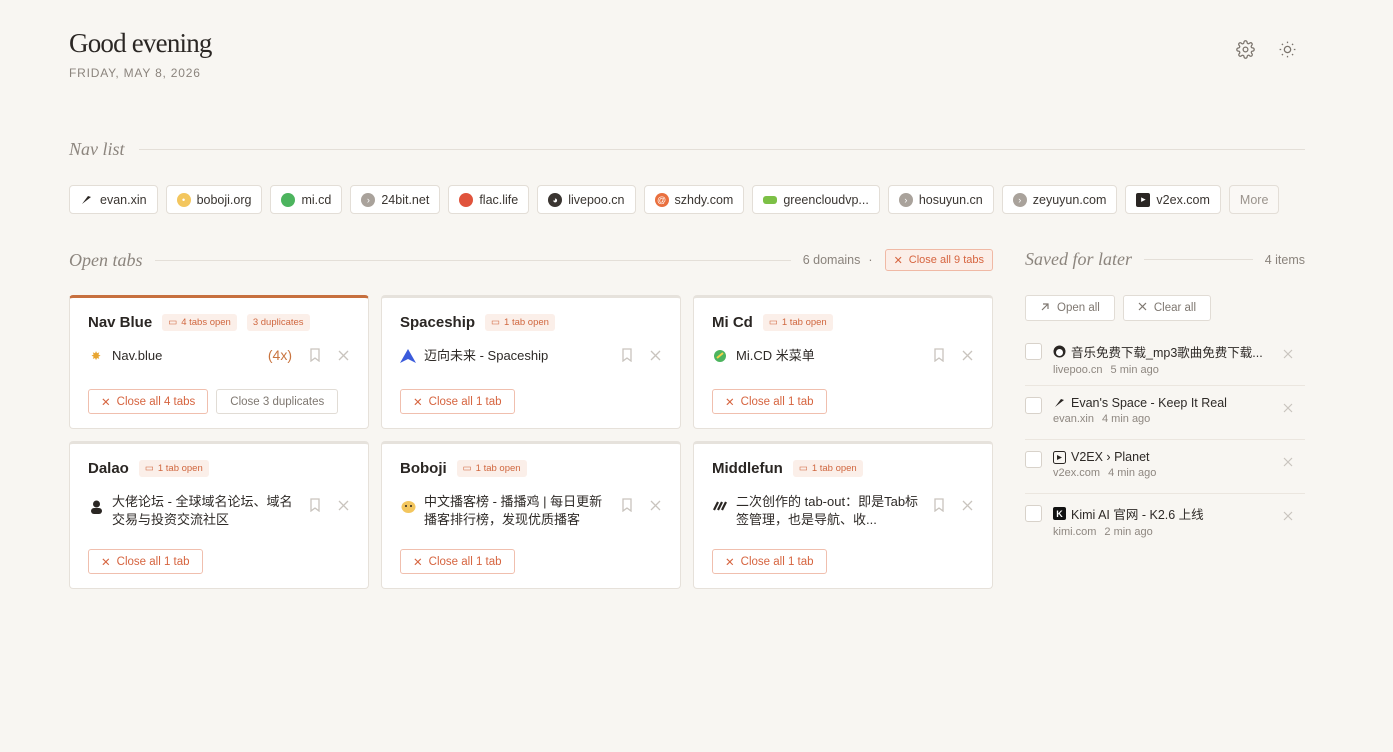 The image size is (1393, 752). What do you see at coordinates (489, 199) in the screenshot?
I see `nav-chip-flac-life: flac.life` at bounding box center [489, 199].